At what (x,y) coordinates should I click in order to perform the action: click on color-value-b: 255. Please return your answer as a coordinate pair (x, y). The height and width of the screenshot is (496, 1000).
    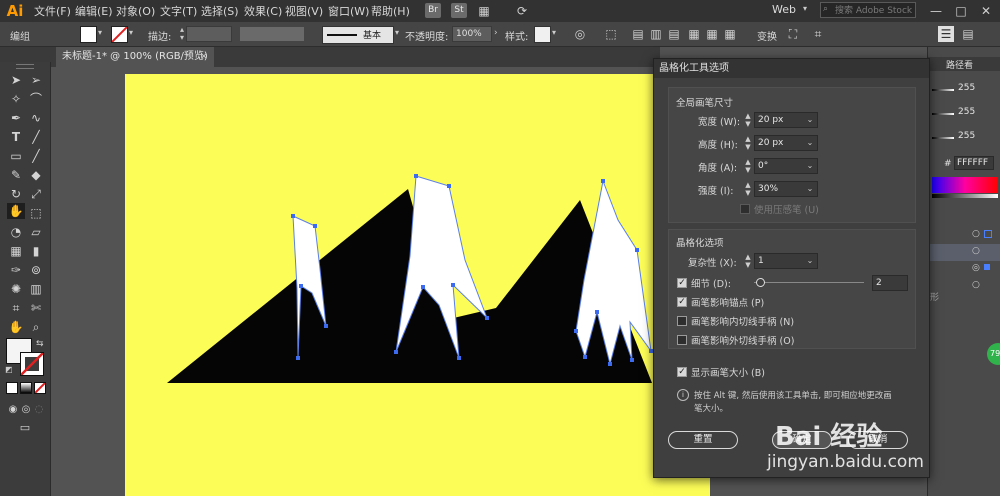
    Looking at the image, I should click on (966, 136).